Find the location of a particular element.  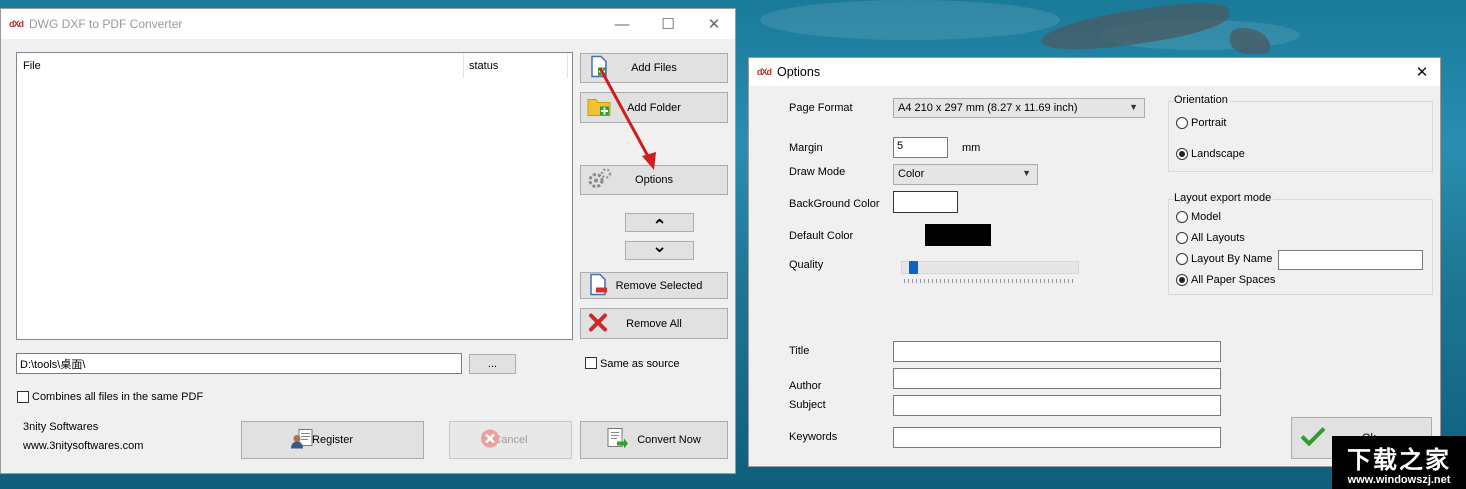

quality-slider-thumb is located at coordinates (913, 267).